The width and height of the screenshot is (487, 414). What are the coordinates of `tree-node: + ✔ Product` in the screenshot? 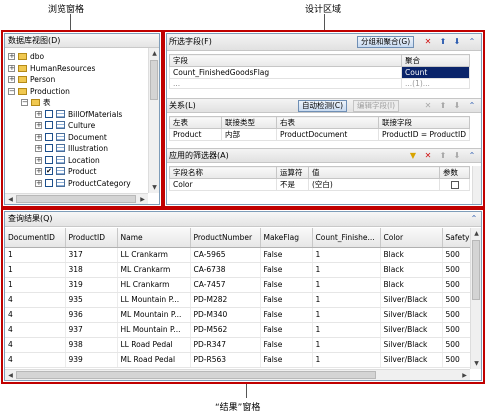 It's located at (76, 171).